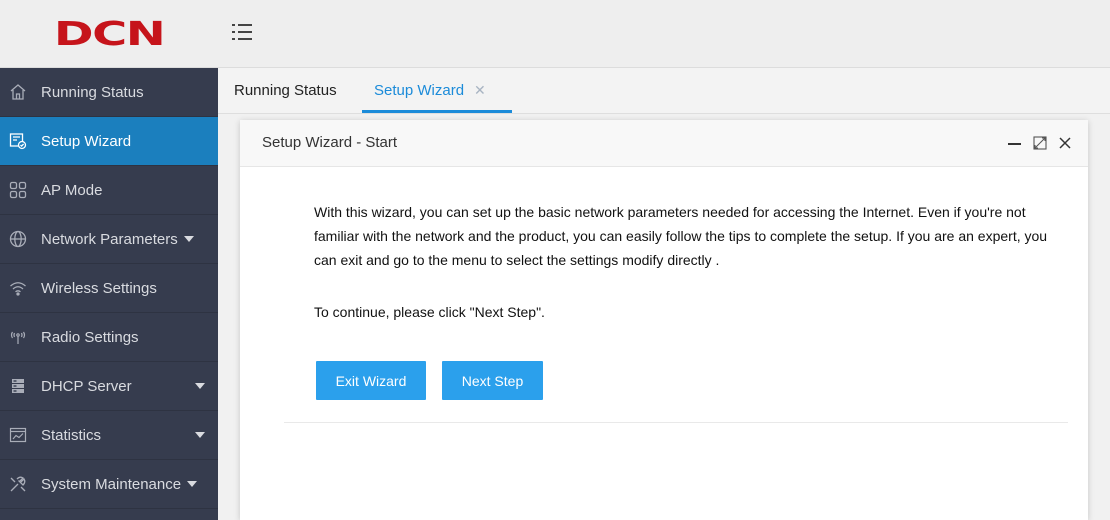 Image resolution: width=1110 pixels, height=520 pixels. I want to click on sidebar-item-label: Statistics, so click(71, 435).